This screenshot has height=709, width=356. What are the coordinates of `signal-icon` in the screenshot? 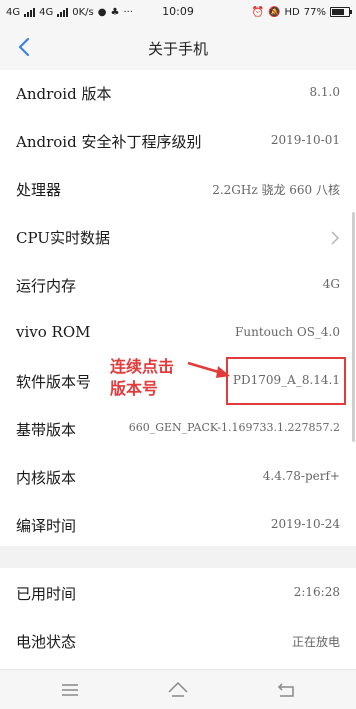 It's located at (30, 12).